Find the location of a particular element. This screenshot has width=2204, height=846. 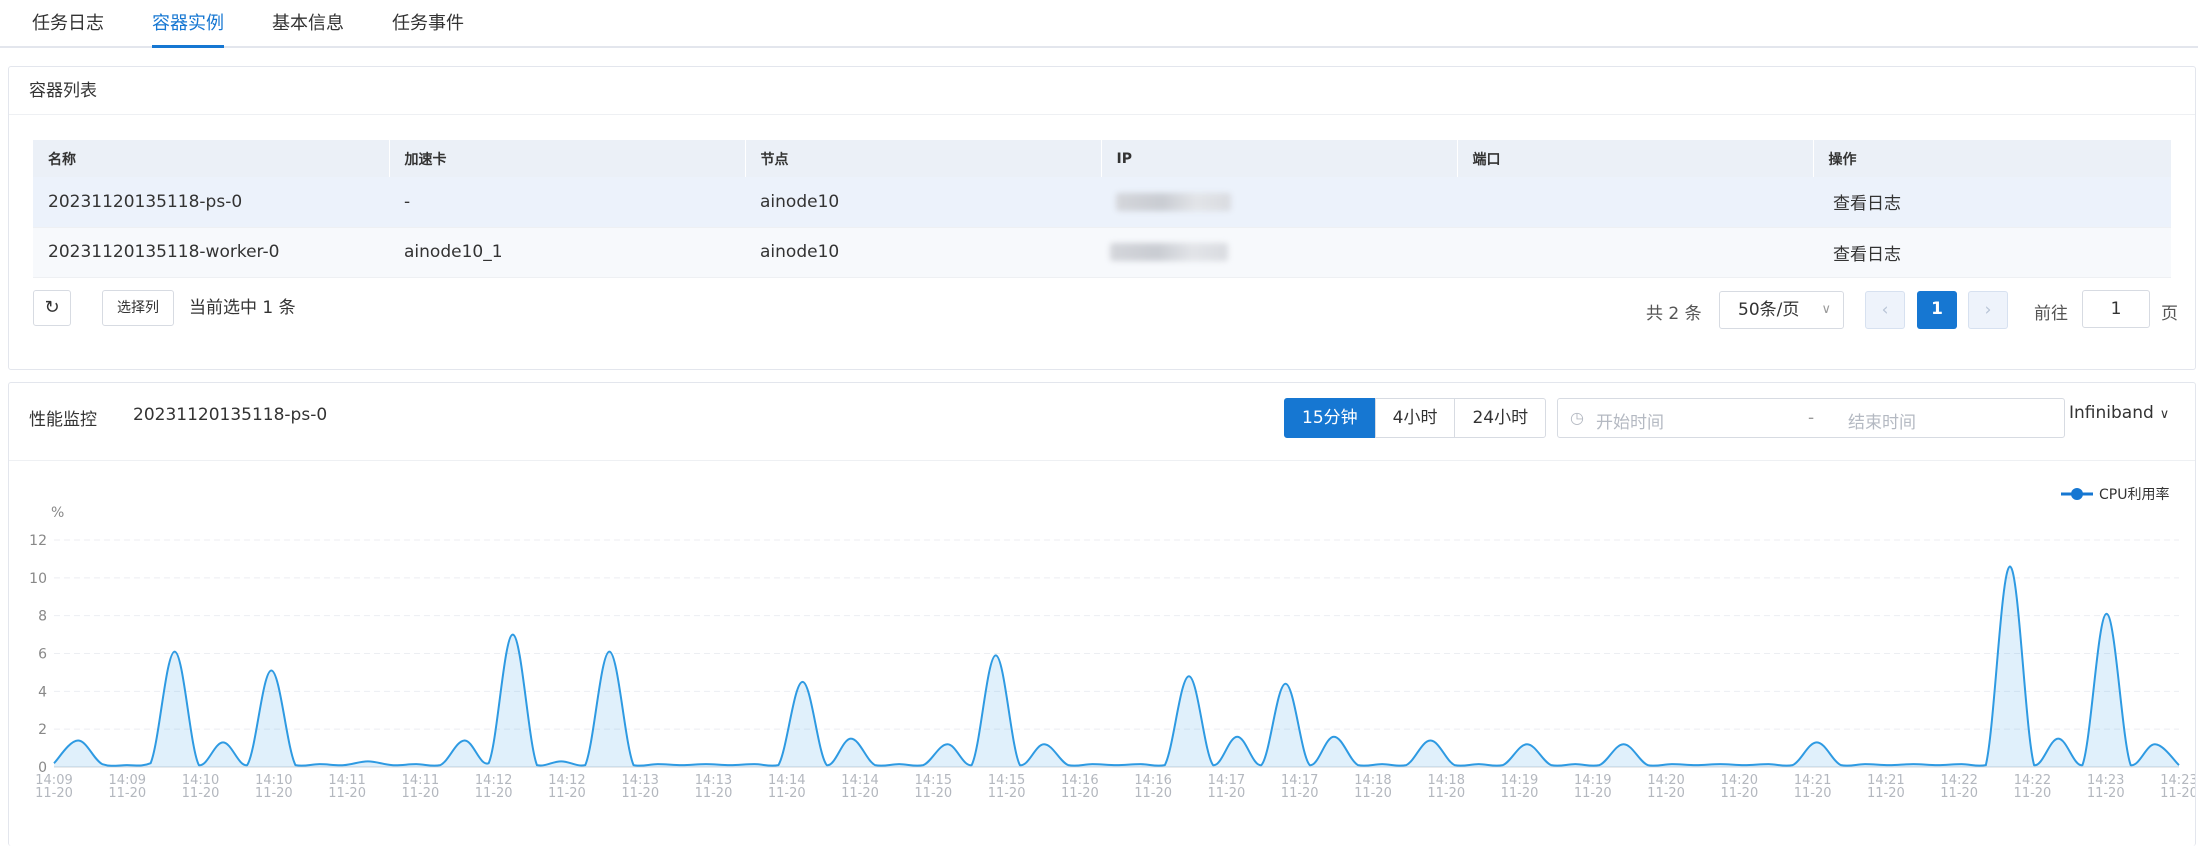

chart-legend: CPU利用率 is located at coordinates (2115, 494).